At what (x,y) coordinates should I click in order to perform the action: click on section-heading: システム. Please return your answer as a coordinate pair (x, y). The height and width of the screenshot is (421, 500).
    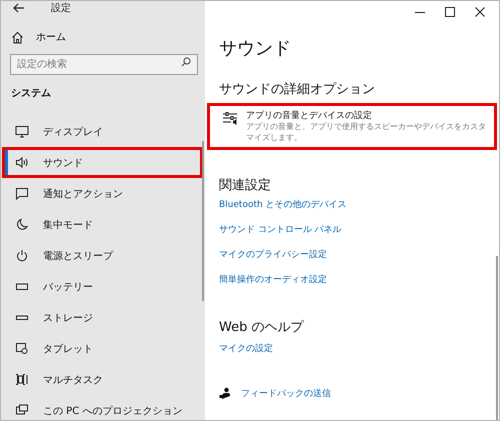
    Looking at the image, I should click on (31, 93).